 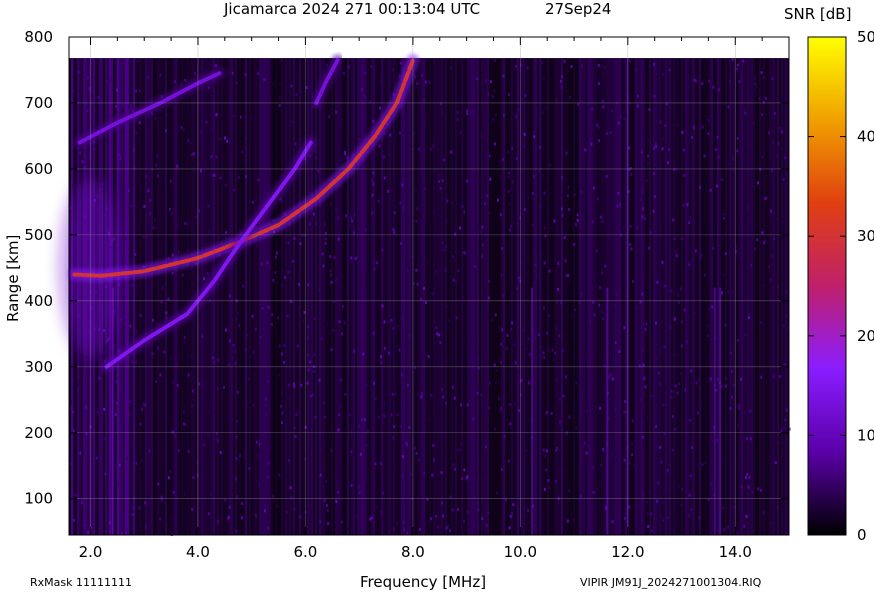 I want to click on colorbar-tick-label: 50, so click(x=865, y=37).